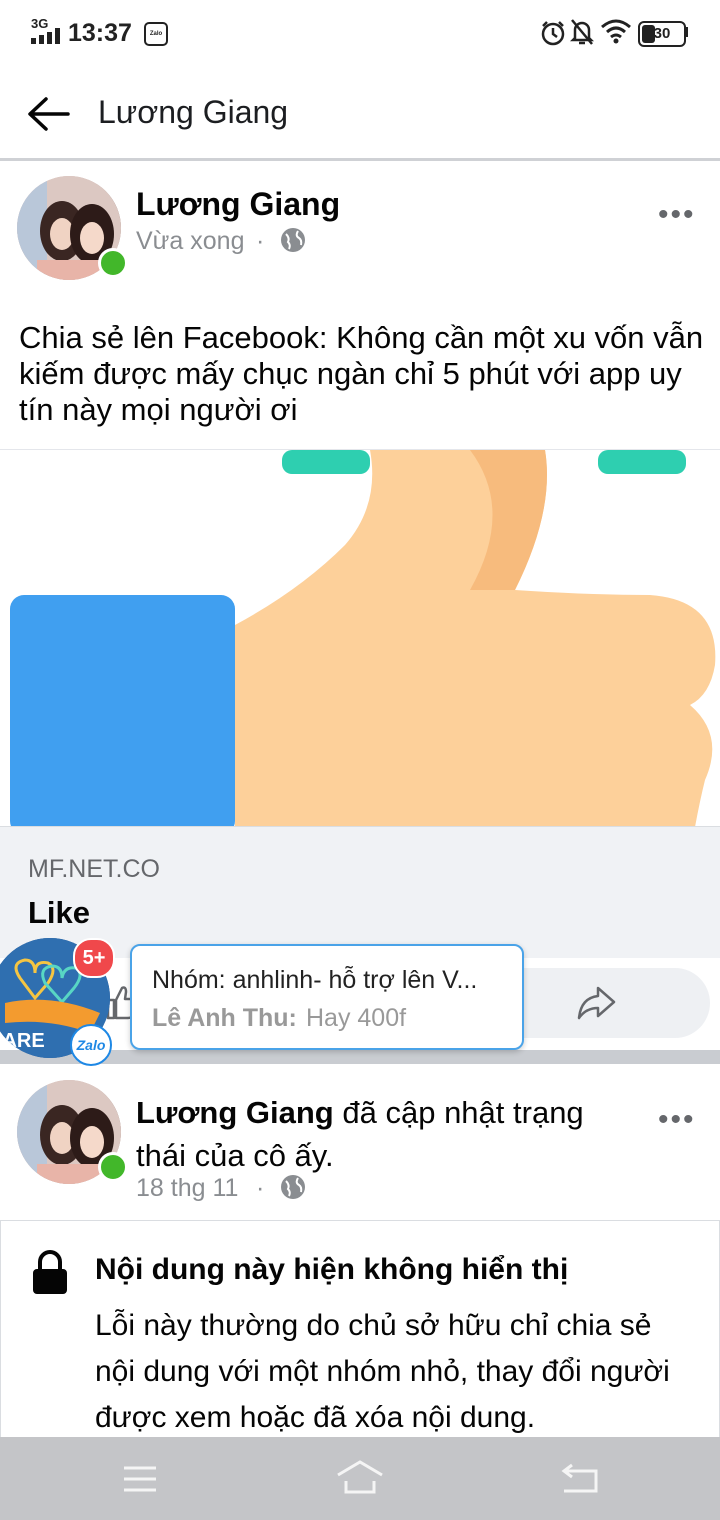  I want to click on zalo-chat-head: HARE 5+ Zalo, so click(57, 1002).